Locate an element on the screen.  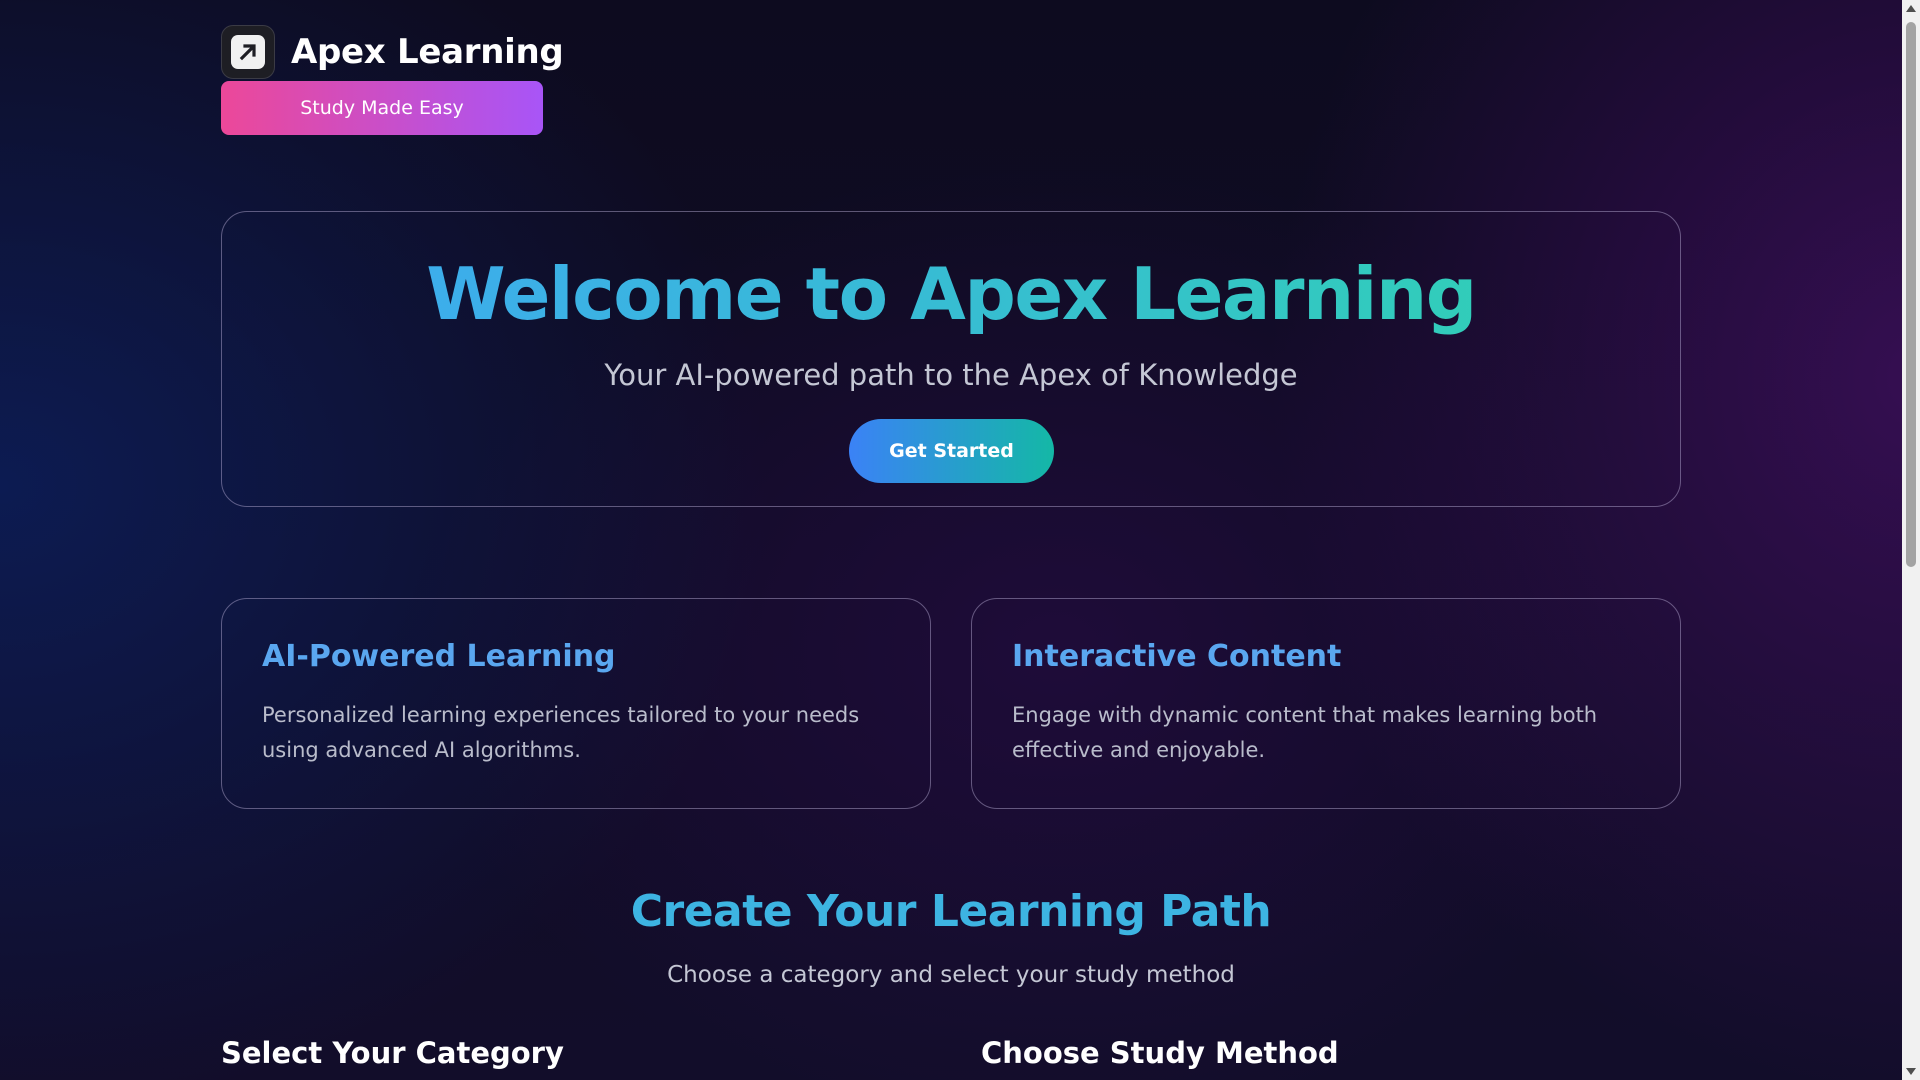
study-method-heading: Choose Study Method is located at coordinates (1160, 1053).